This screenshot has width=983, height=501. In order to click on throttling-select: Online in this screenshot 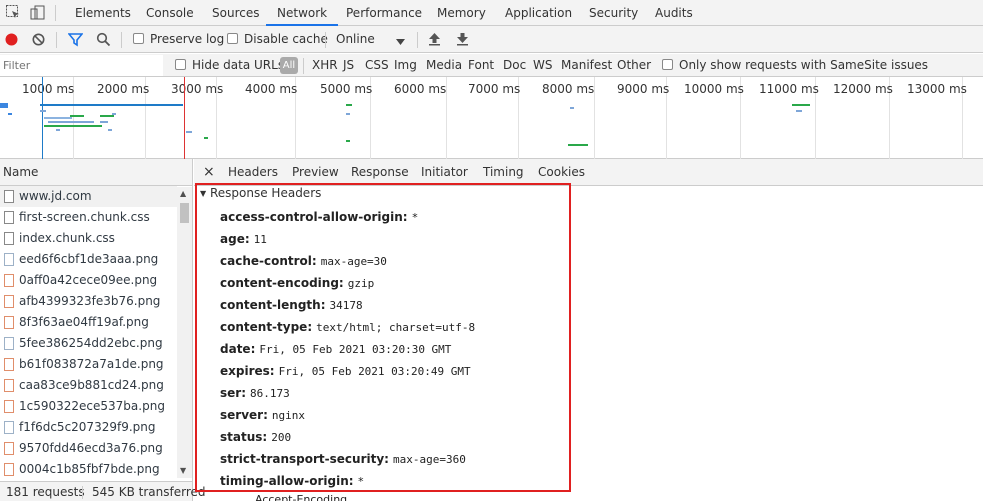, I will do `click(355, 39)`.